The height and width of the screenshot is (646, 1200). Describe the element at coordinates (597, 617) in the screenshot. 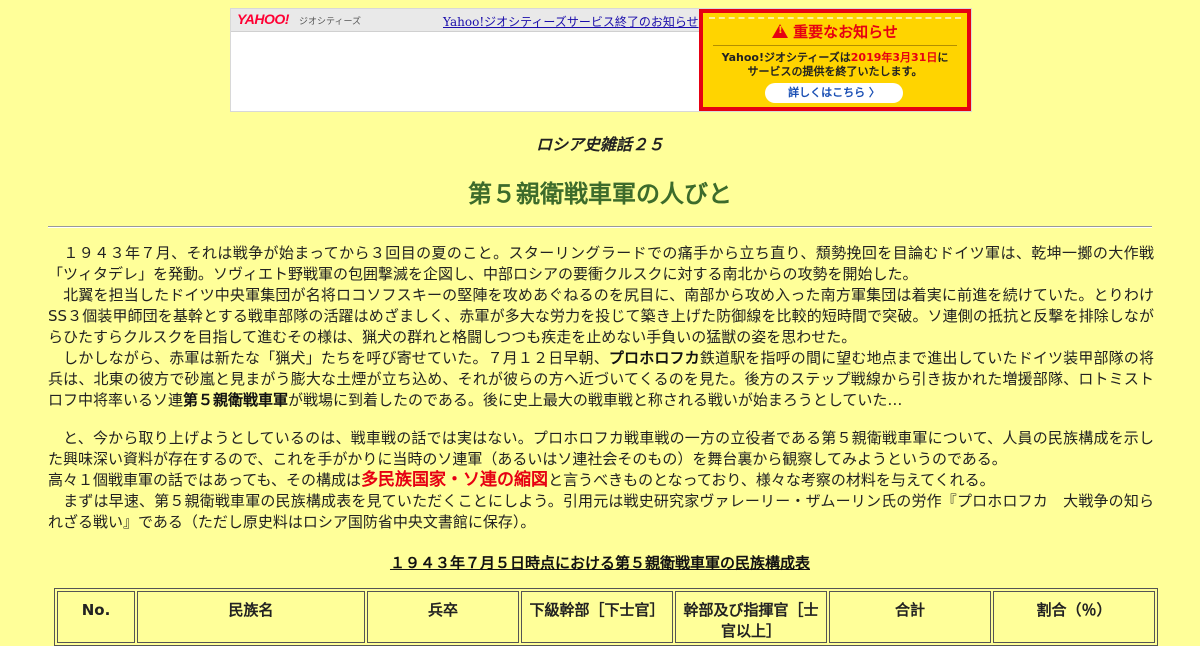

I see `header-junior-ranks: 下級幹部［下士官］` at that location.